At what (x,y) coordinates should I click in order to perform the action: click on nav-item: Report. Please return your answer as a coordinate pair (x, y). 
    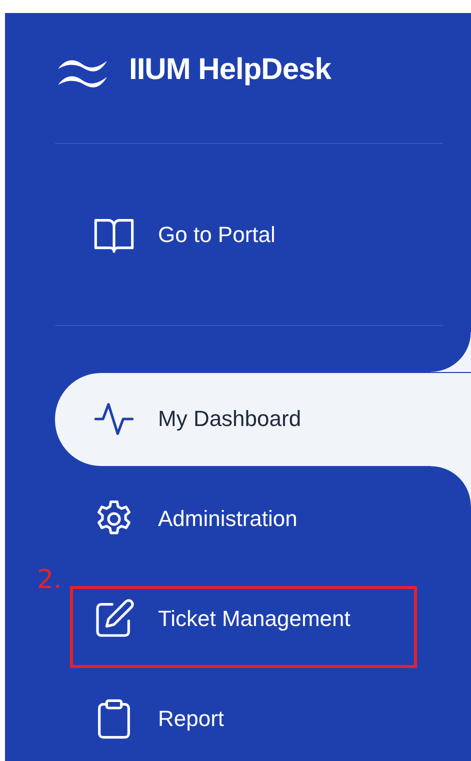
    Looking at the image, I should click on (263, 716).